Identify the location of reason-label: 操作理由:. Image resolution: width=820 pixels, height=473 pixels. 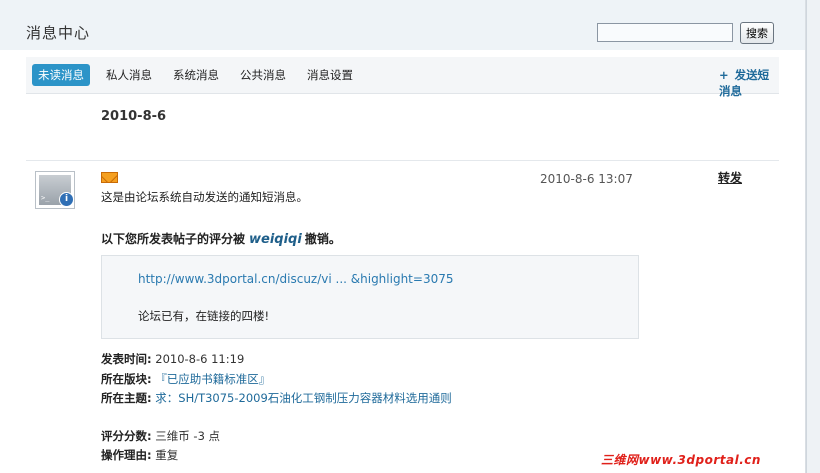
(126, 455).